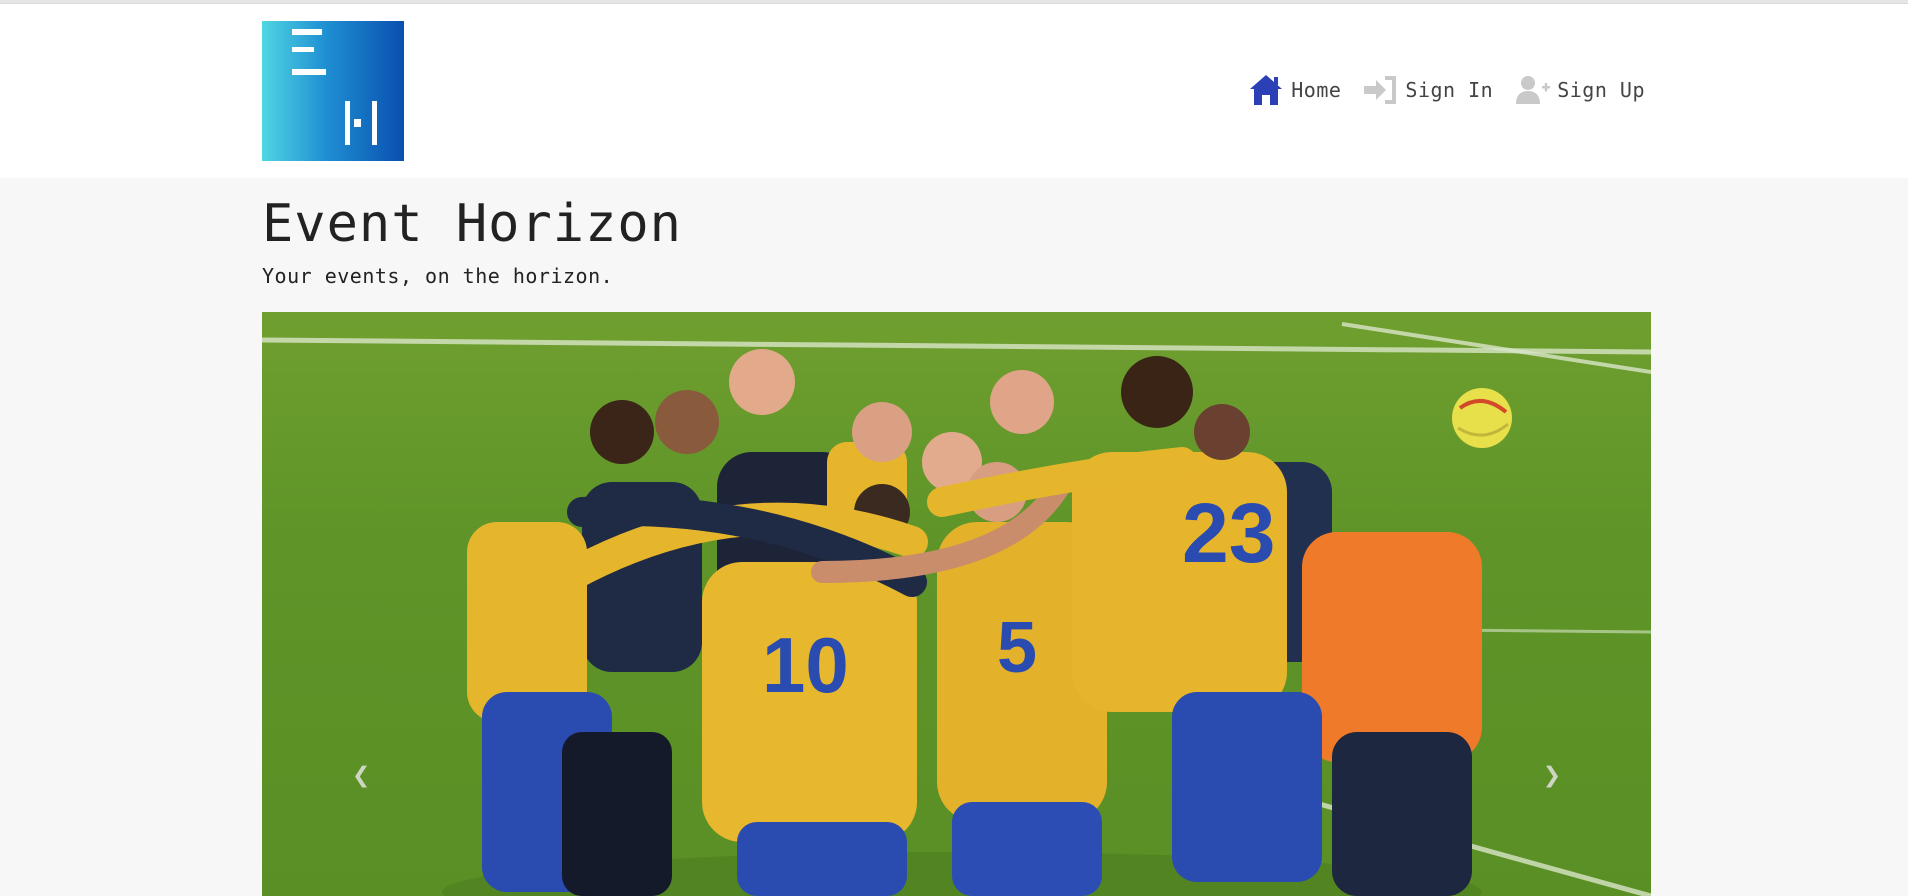  Describe the element at coordinates (361, 775) in the screenshot. I see `chevron-left-icon: ❮` at that location.